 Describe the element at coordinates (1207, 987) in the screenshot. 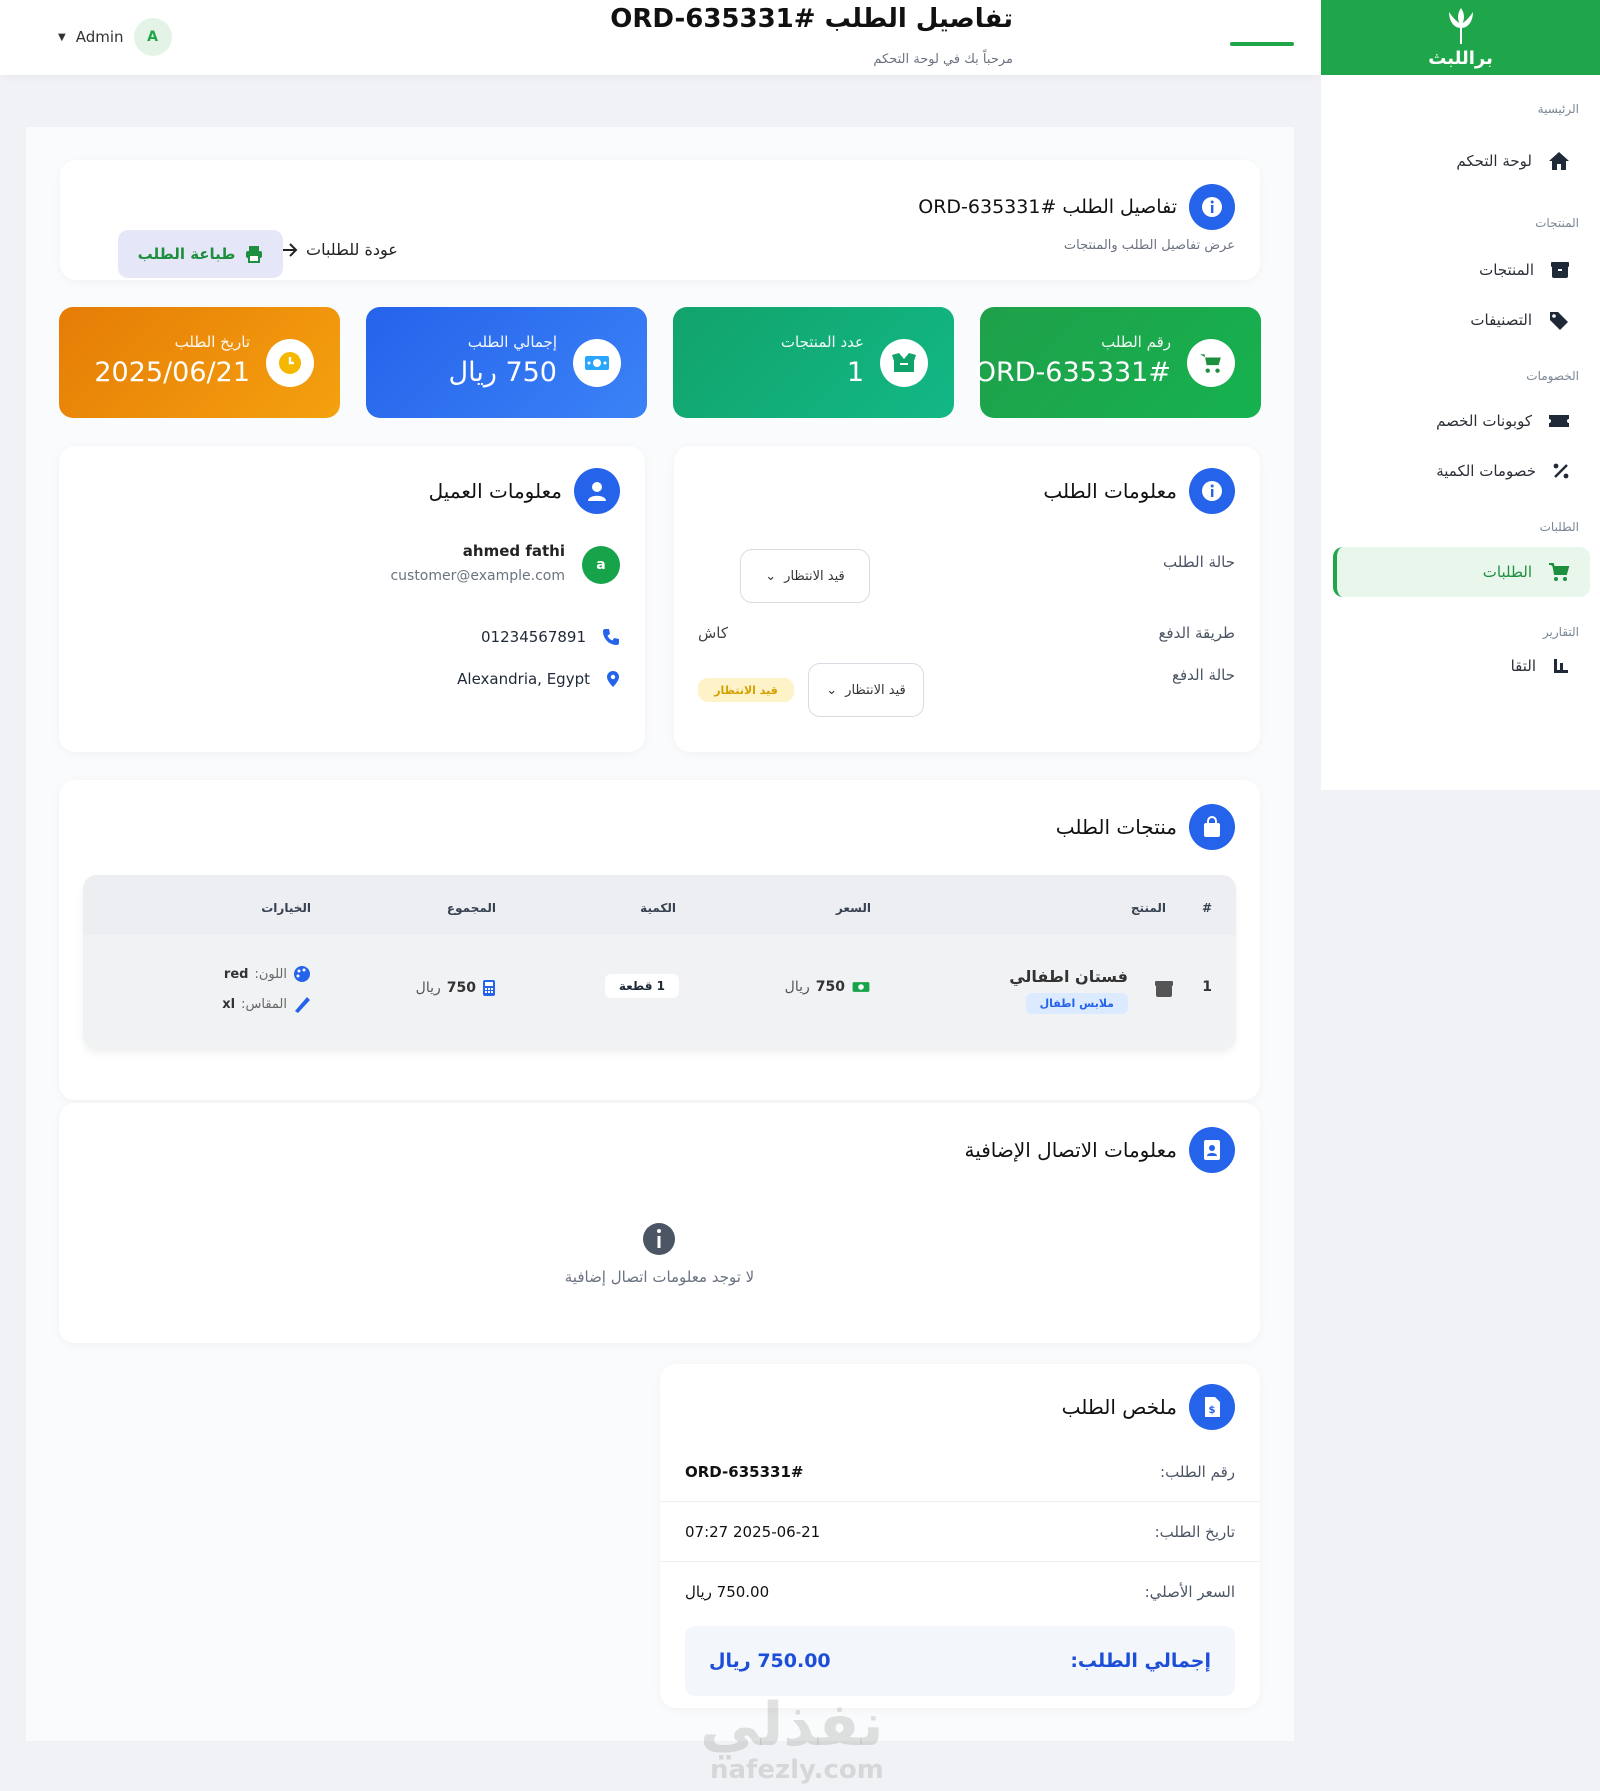

I see `row-index: 1` at that location.